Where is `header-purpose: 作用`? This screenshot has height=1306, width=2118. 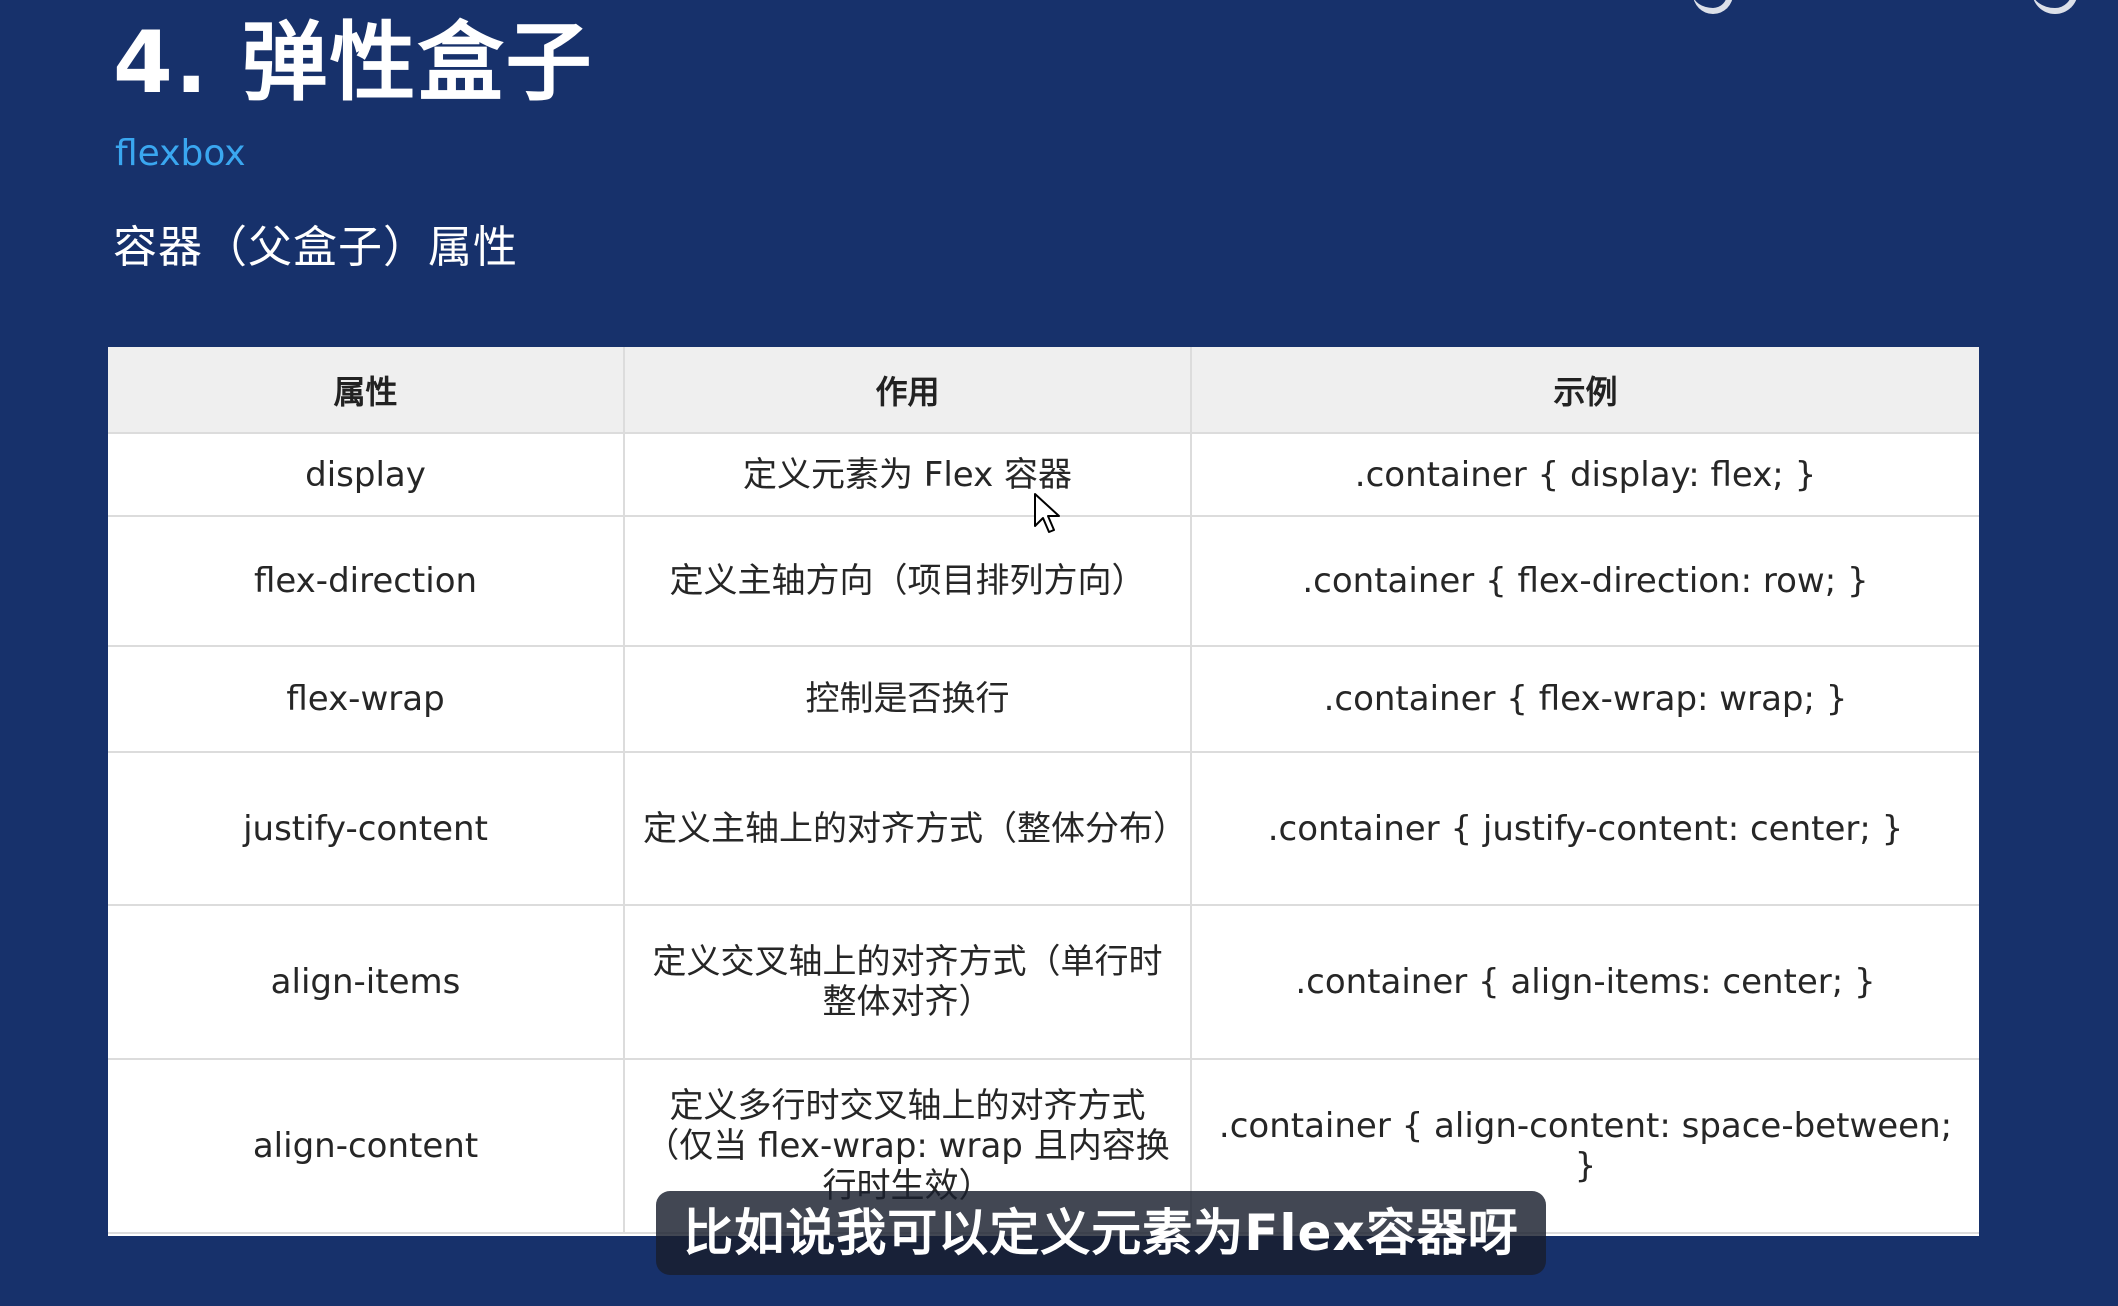 header-purpose: 作用 is located at coordinates (908, 390).